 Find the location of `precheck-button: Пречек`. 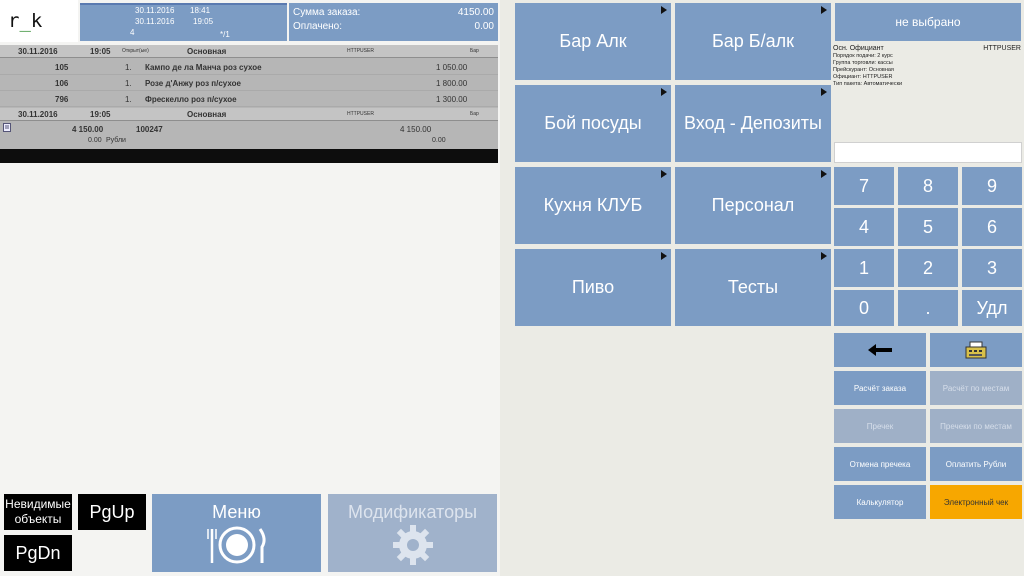

precheck-button: Пречек is located at coordinates (880, 426).